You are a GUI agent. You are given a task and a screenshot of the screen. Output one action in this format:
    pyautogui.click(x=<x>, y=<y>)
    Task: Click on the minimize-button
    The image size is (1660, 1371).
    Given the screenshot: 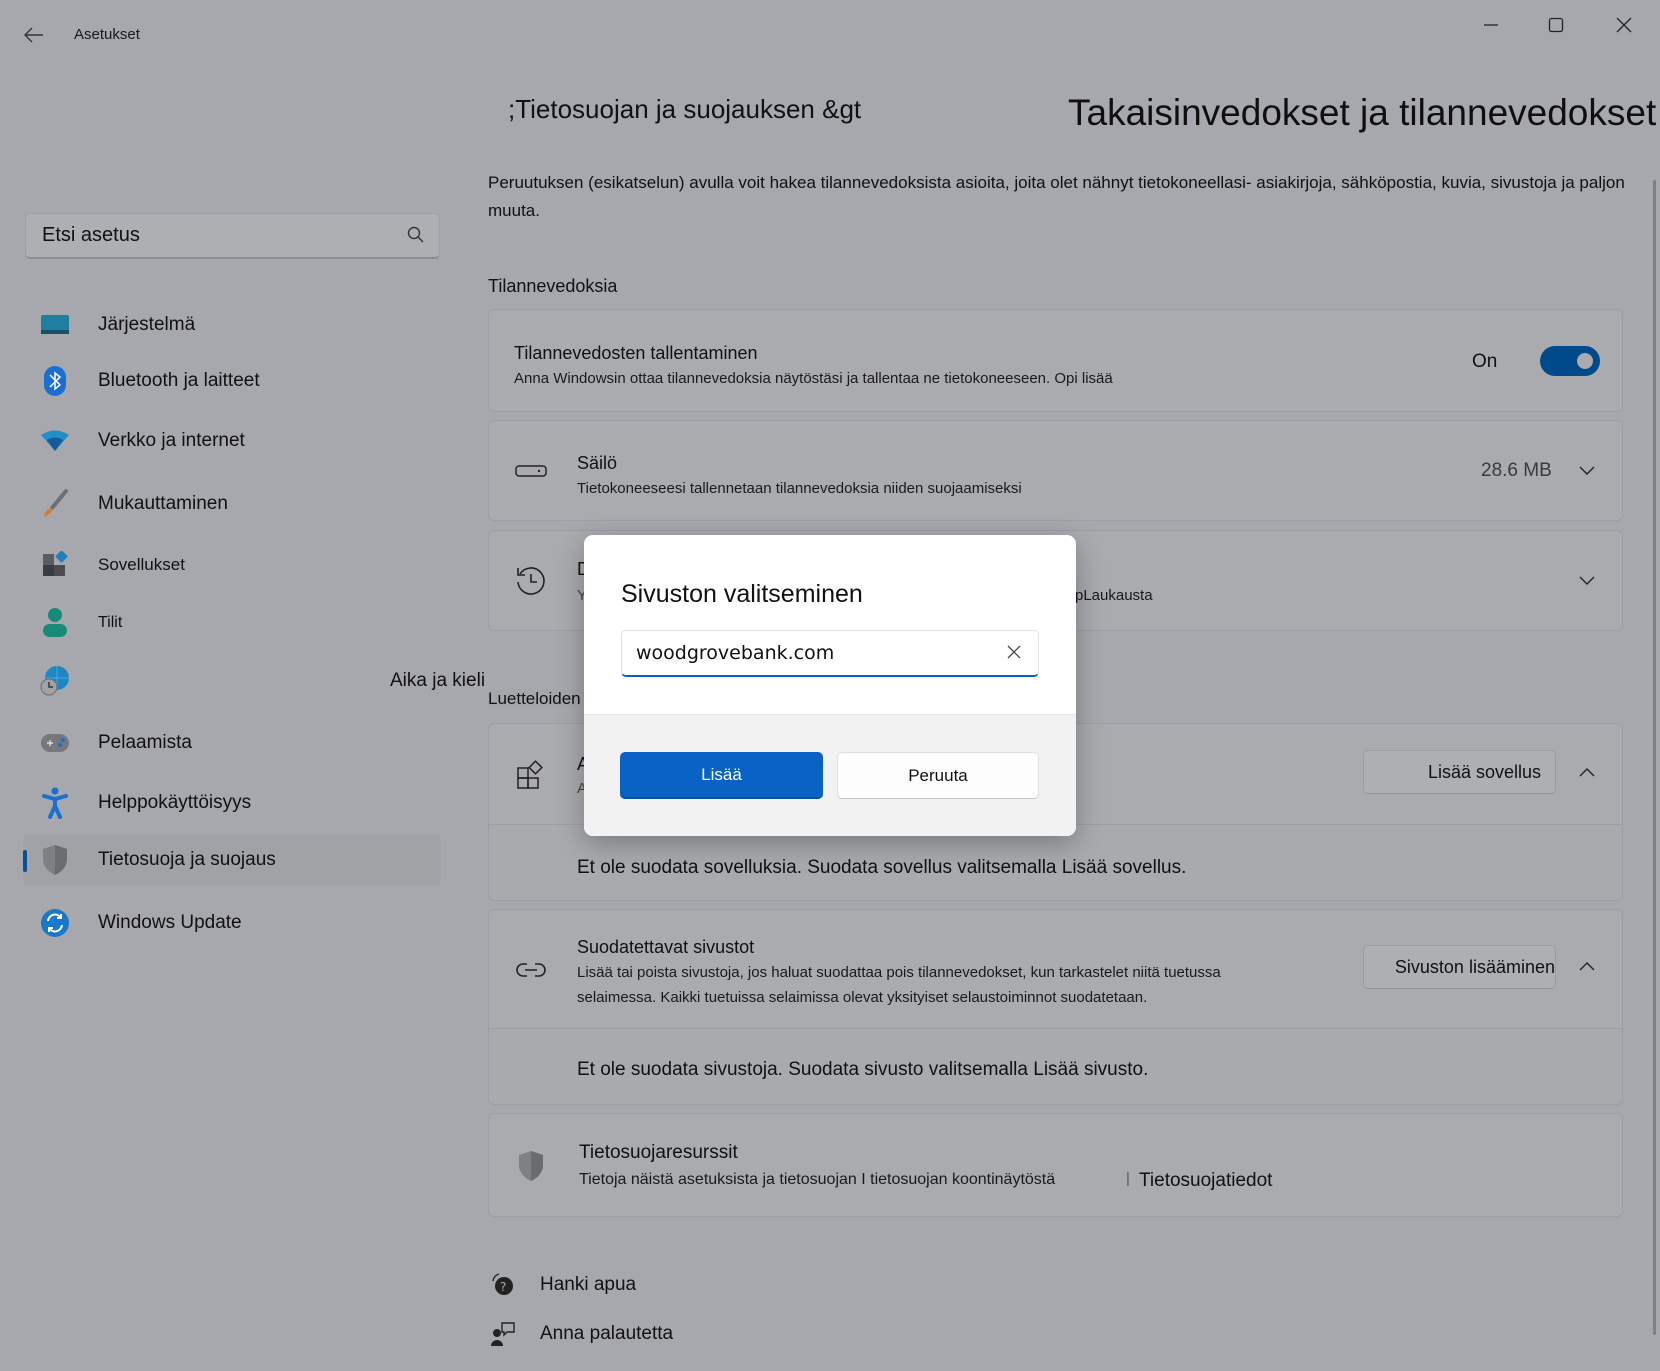 What is the action you would take?
    pyautogui.click(x=1491, y=25)
    